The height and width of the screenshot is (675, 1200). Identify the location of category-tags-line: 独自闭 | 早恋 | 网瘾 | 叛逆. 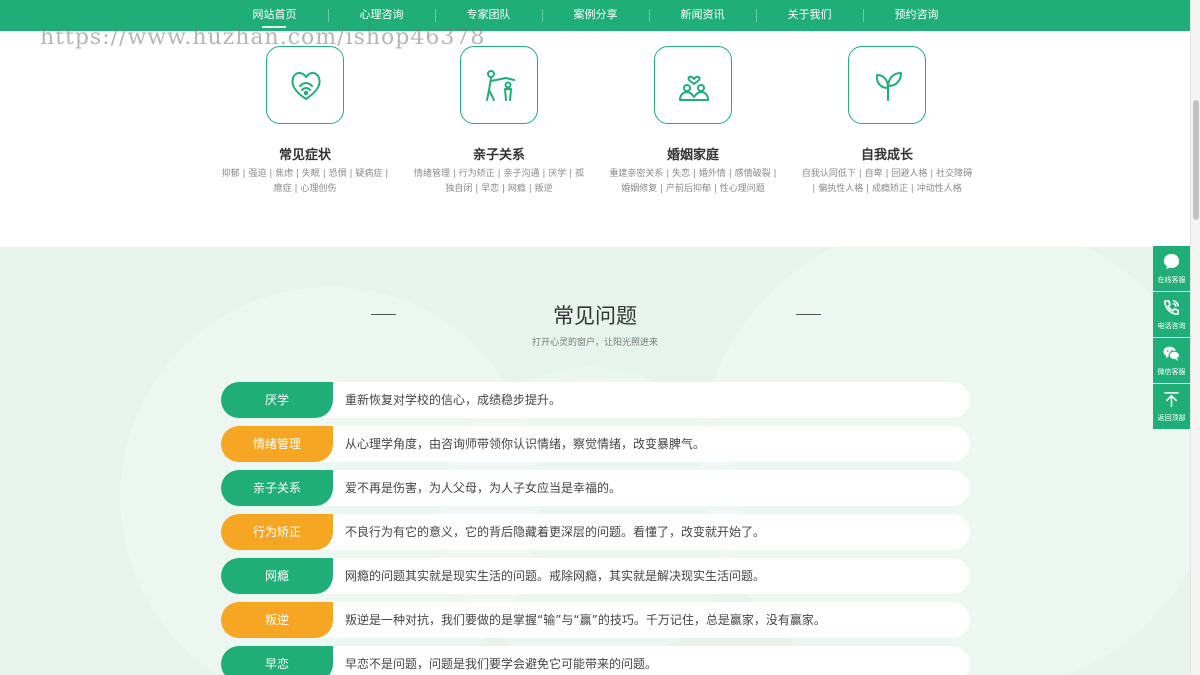
(499, 189).